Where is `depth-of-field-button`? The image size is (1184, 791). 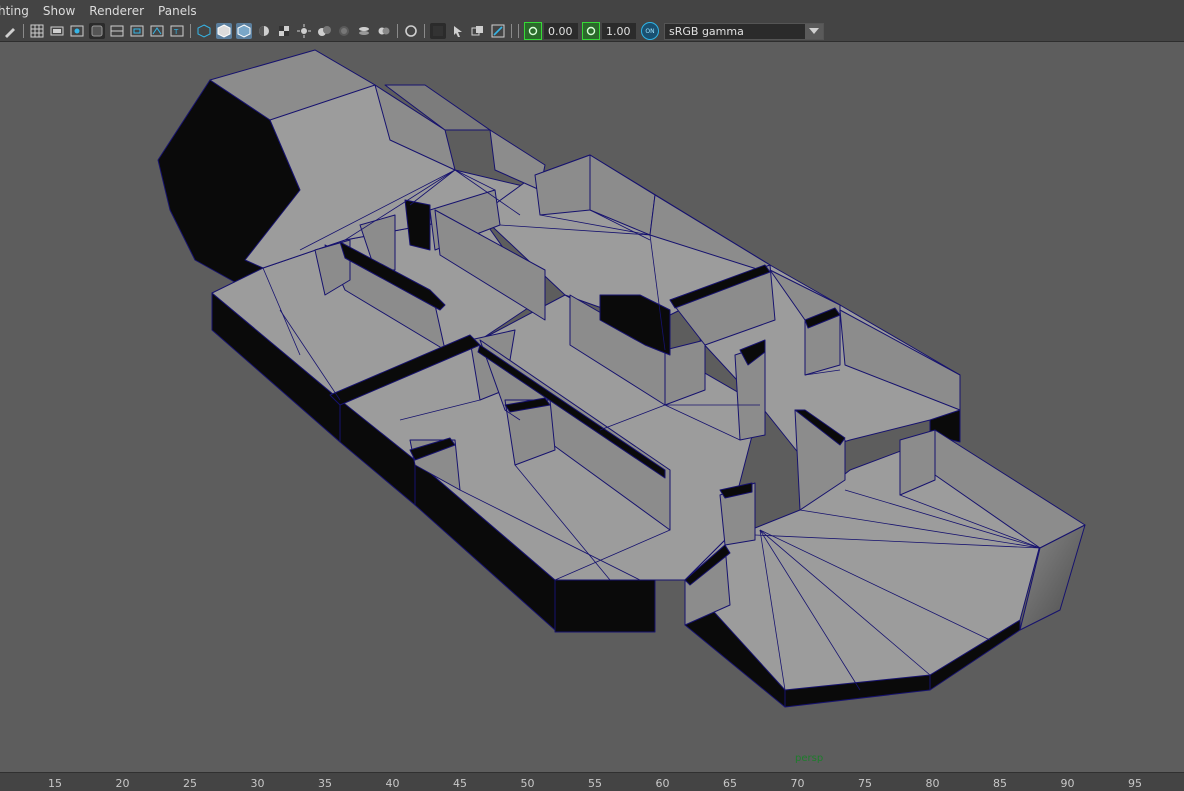
depth-of-field-button is located at coordinates (384, 31).